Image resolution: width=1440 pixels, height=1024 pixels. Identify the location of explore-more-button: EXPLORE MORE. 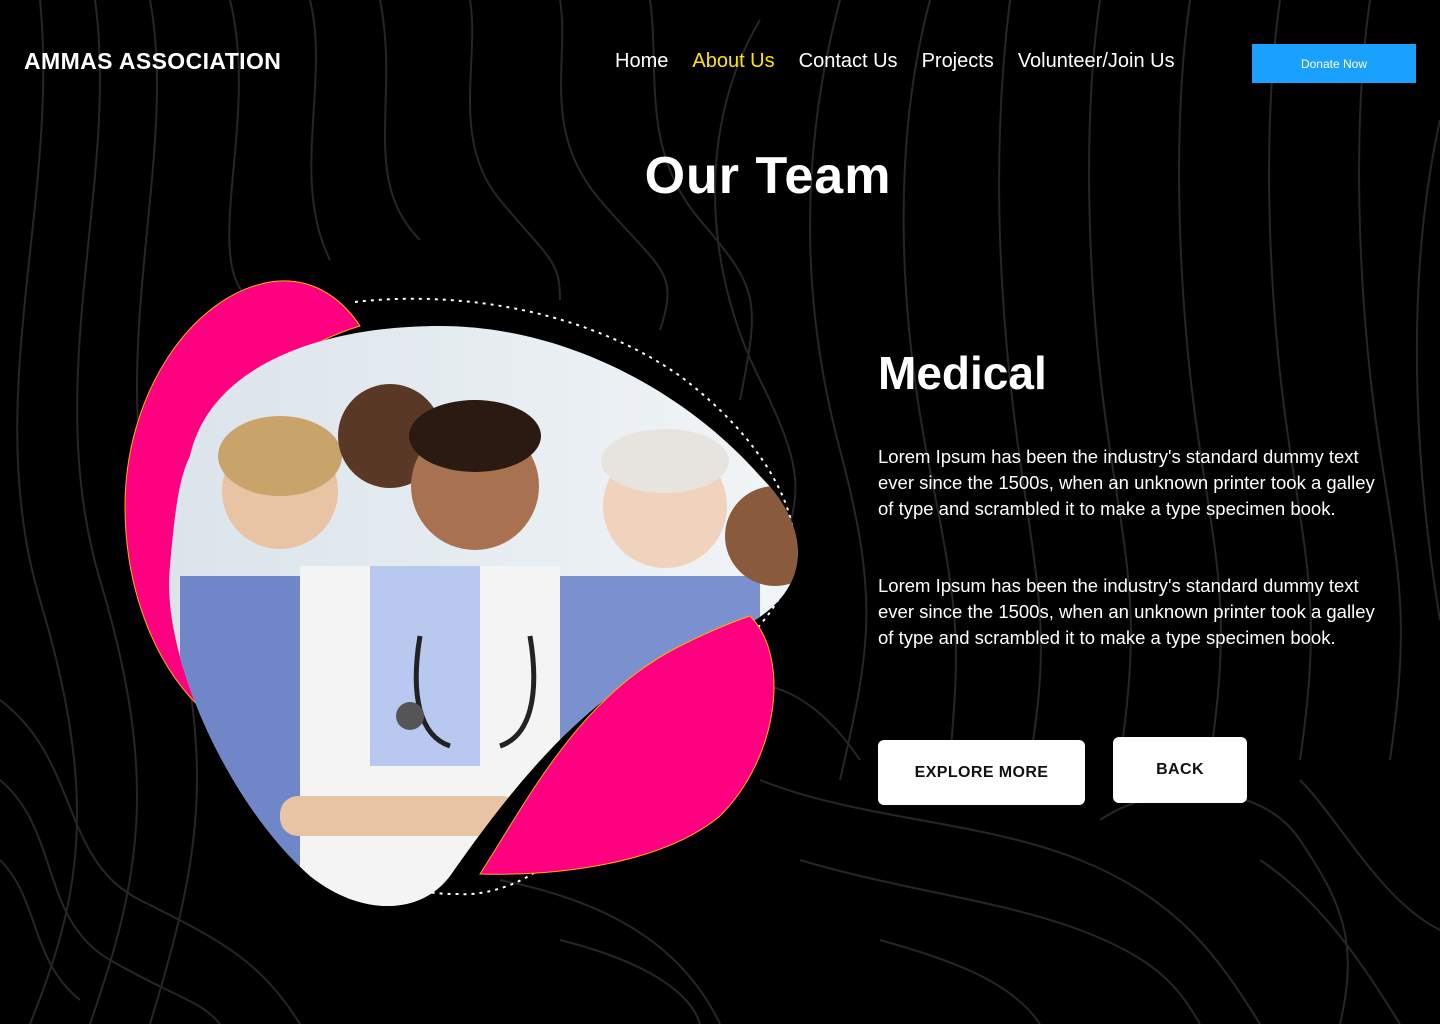
(981, 772).